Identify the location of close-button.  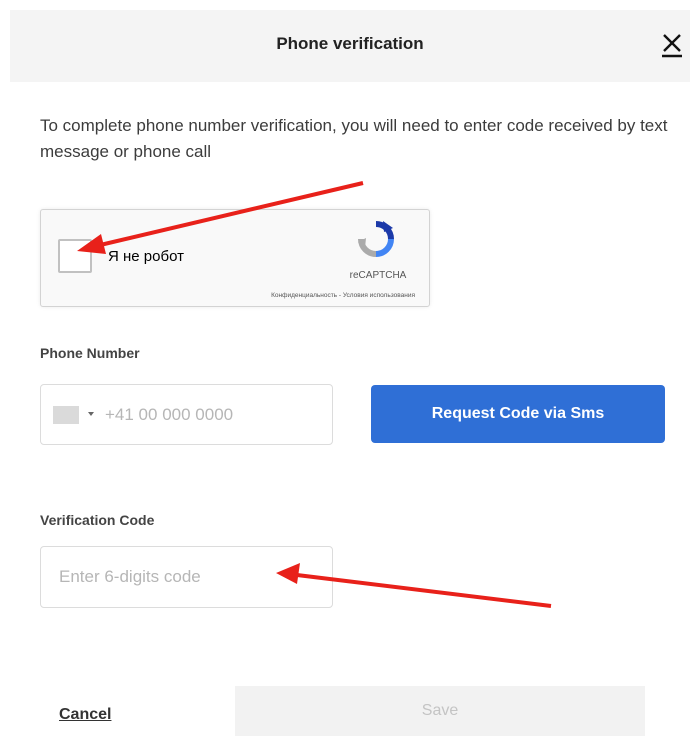
(672, 45).